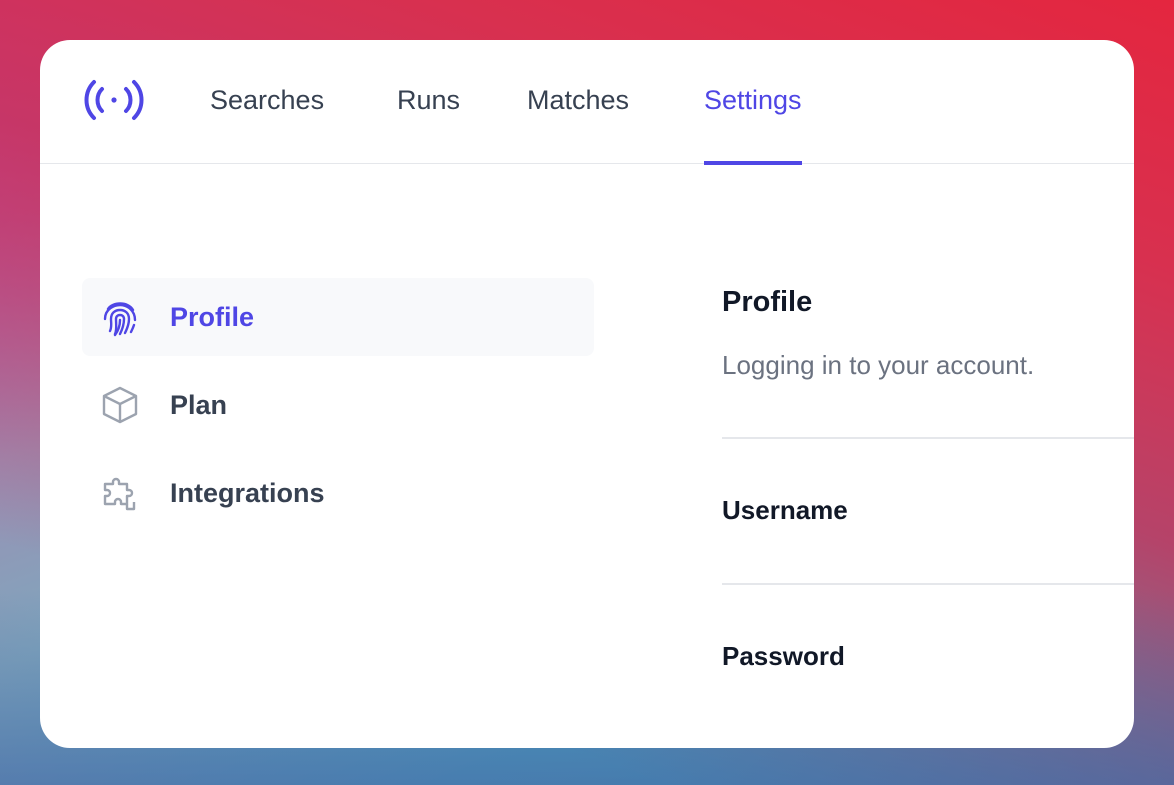 The image size is (1174, 785). What do you see at coordinates (428, 102) in the screenshot?
I see `tab-runs: Runs` at bounding box center [428, 102].